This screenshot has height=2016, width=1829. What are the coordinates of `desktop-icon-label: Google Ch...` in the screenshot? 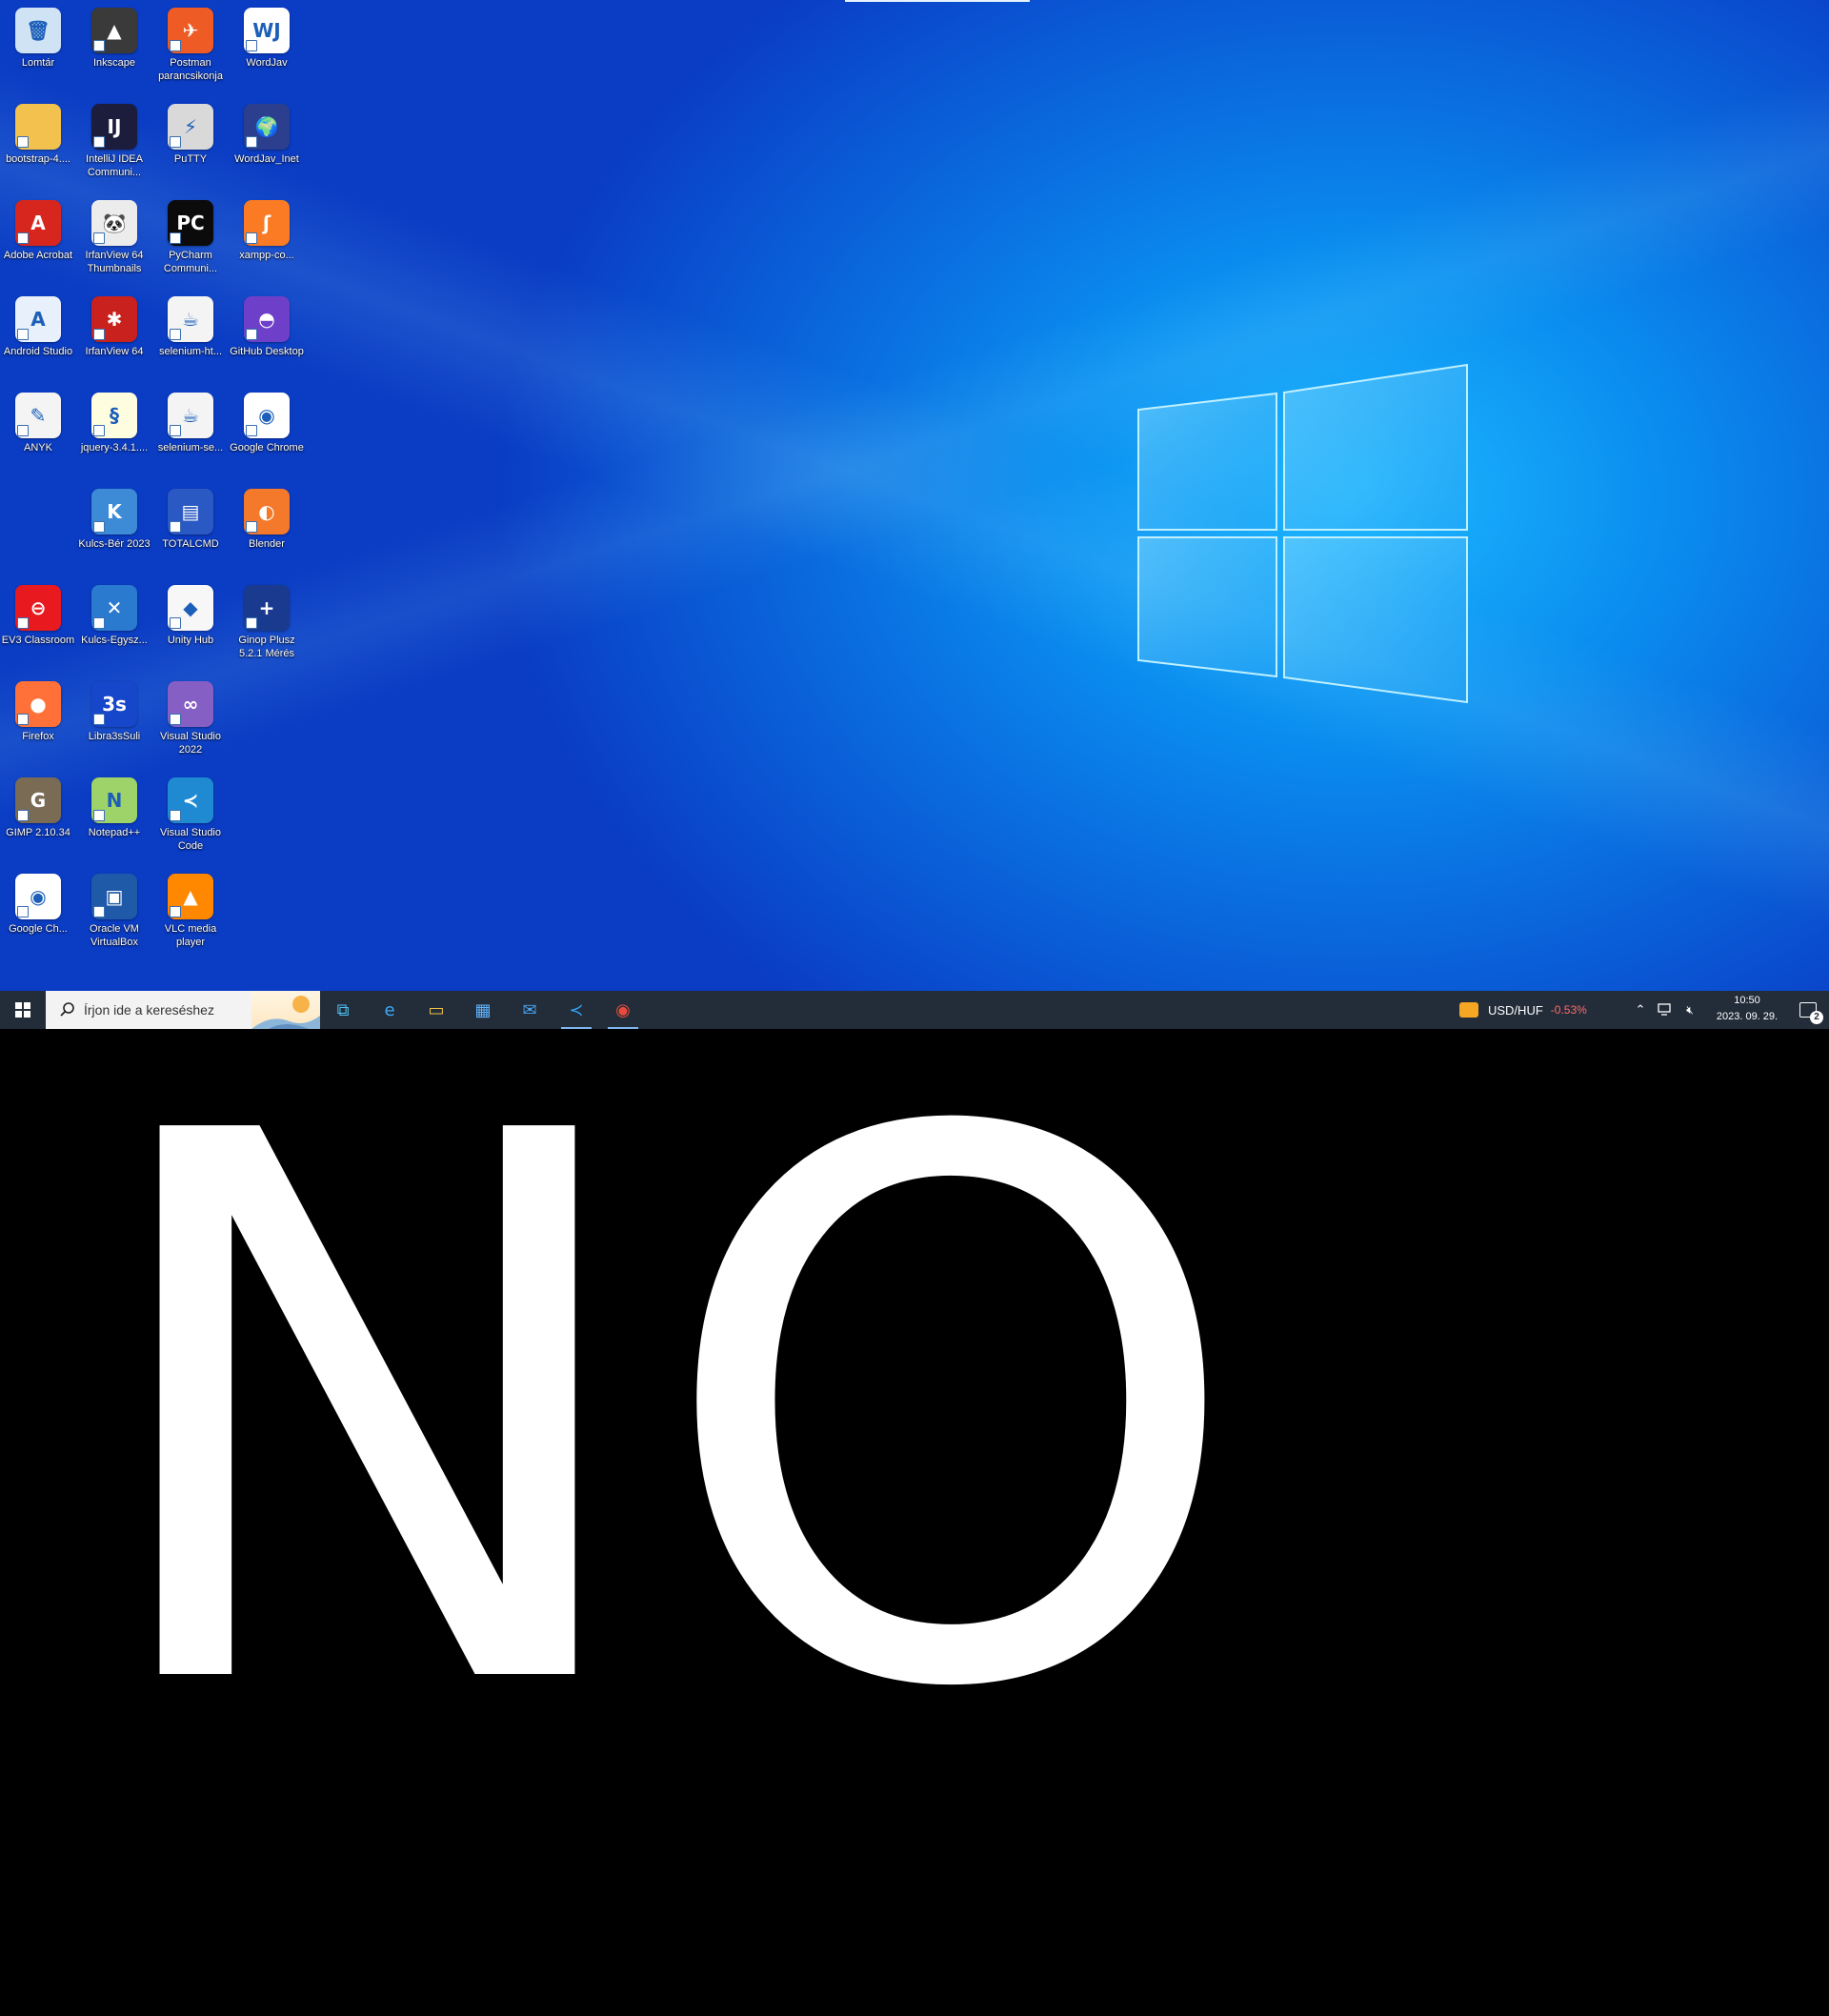 It's located at (38, 929).